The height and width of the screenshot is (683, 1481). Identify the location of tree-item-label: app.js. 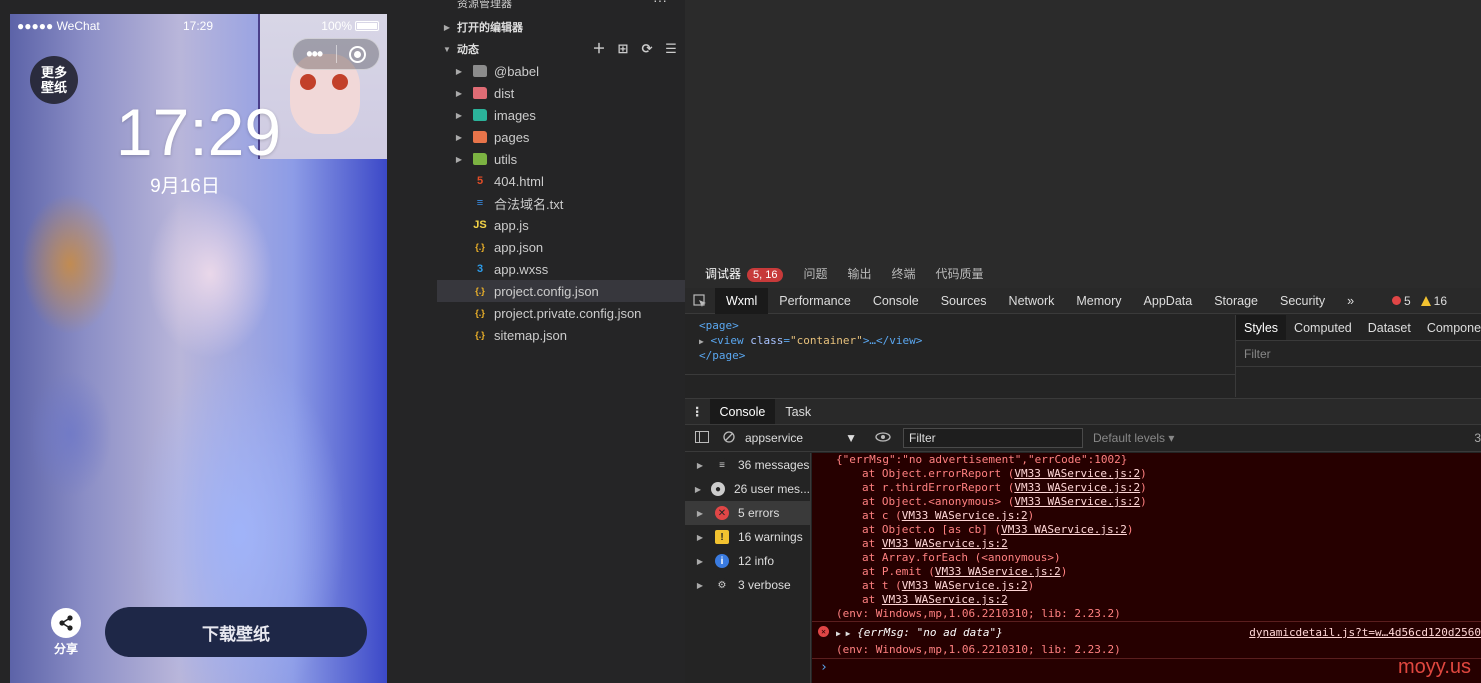
(511, 225).